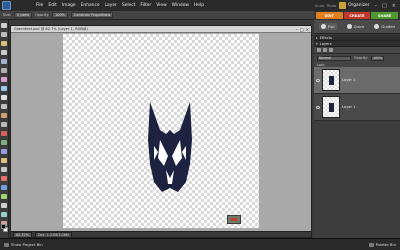 The width and height of the screenshot is (400, 250). I want to click on zoom-icon, so click(4, 34).